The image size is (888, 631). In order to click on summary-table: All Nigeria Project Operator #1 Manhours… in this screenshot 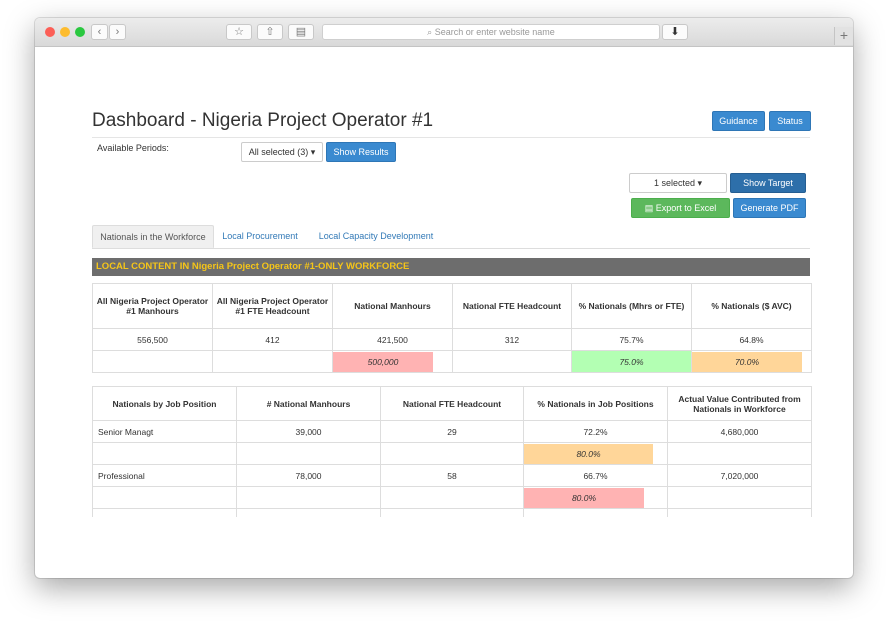, I will do `click(452, 328)`.